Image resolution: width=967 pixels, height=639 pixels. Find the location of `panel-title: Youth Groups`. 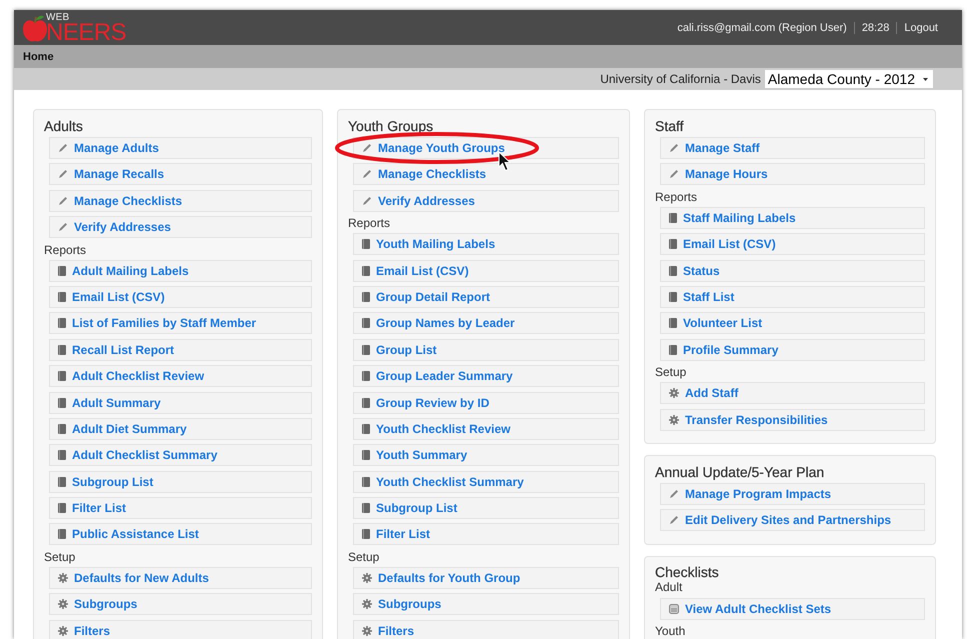

panel-title: Youth Groups is located at coordinates (391, 126).